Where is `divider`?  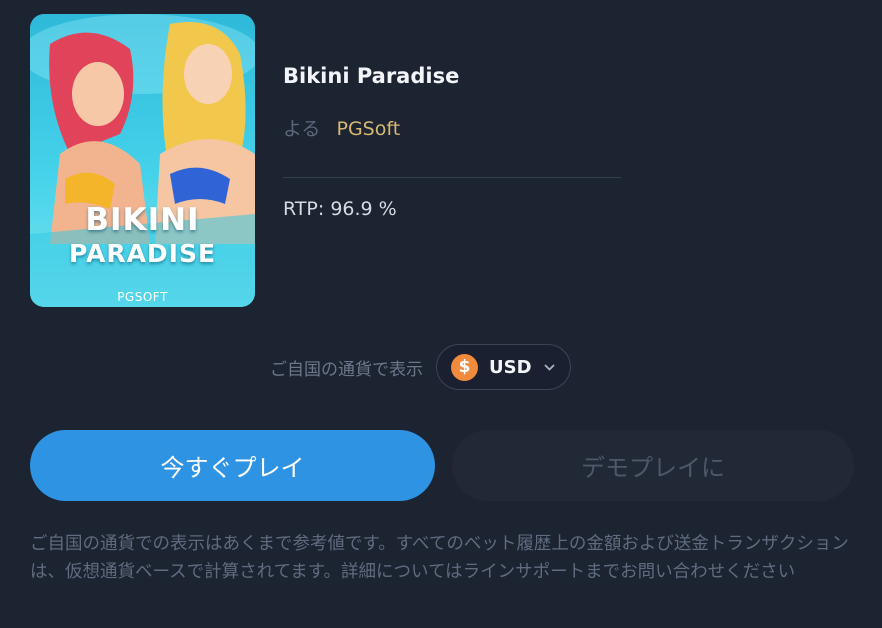 divider is located at coordinates (452, 177).